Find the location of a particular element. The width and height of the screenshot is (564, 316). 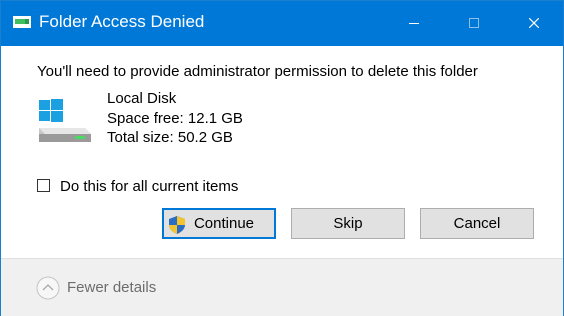

local-disk-icon is located at coordinates (65, 122).